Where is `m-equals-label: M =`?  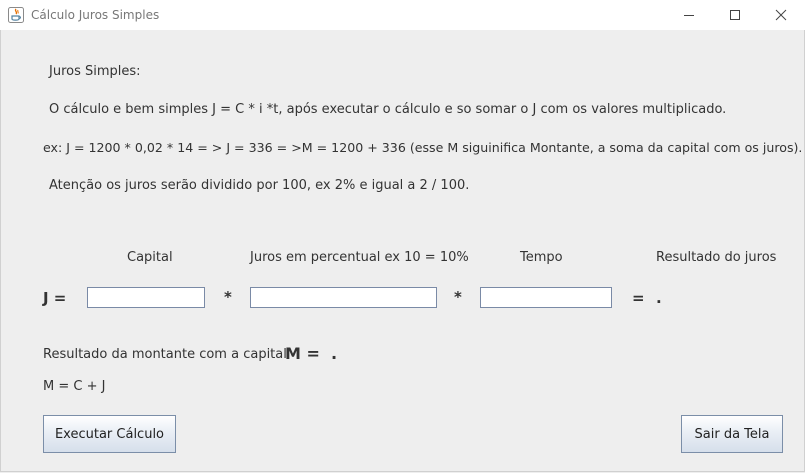
m-equals-label: M = is located at coordinates (302, 353).